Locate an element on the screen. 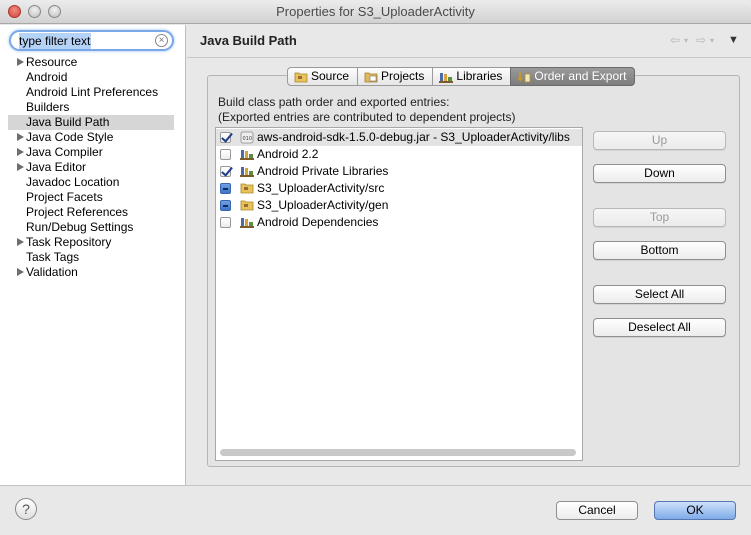  down-button: Down is located at coordinates (659, 173).